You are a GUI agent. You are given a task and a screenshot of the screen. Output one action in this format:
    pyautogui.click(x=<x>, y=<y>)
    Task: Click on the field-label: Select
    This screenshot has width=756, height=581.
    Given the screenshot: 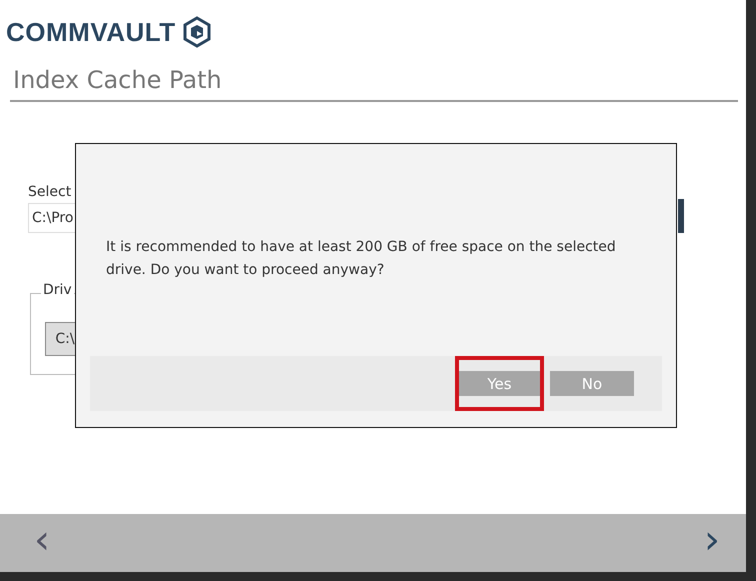 What is the action you would take?
    pyautogui.click(x=50, y=192)
    